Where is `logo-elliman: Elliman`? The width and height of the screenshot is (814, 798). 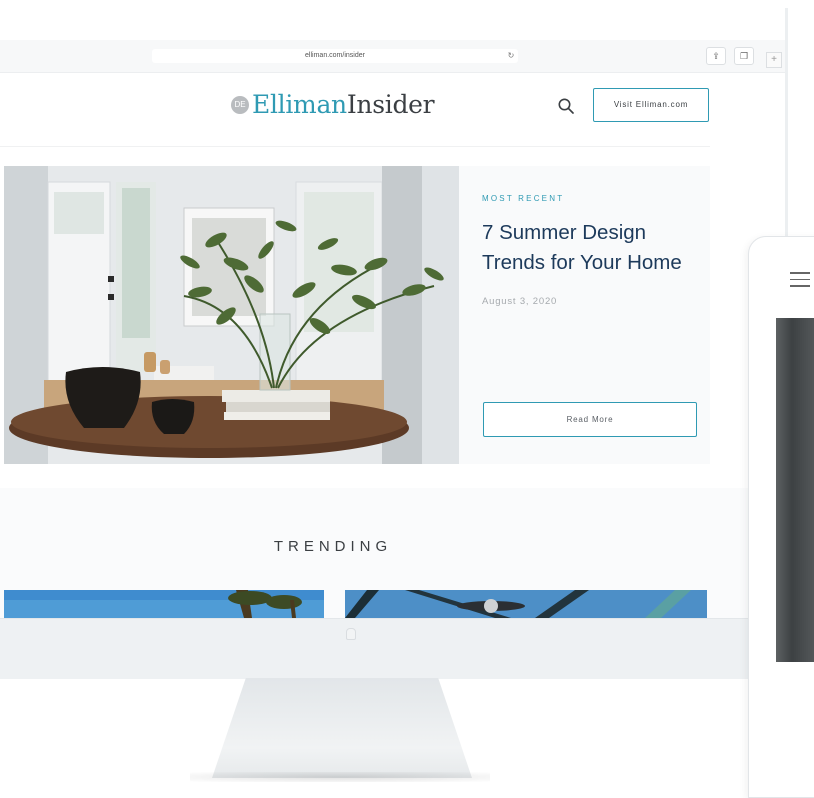 logo-elliman: Elliman is located at coordinates (299, 104).